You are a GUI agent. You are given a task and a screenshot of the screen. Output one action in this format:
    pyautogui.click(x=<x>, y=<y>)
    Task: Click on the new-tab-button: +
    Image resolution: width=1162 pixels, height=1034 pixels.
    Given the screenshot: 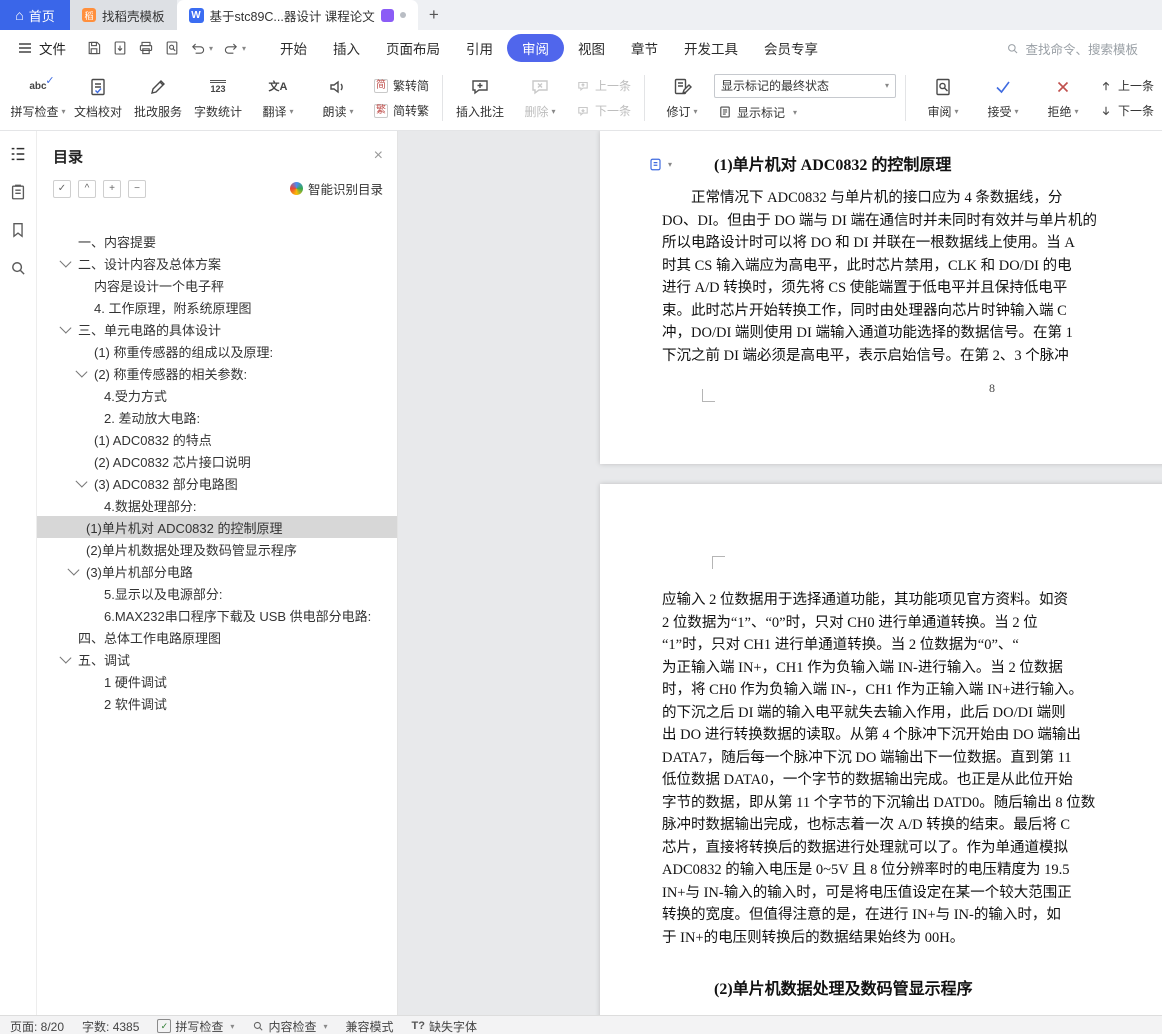 What is the action you would take?
    pyautogui.click(x=434, y=15)
    